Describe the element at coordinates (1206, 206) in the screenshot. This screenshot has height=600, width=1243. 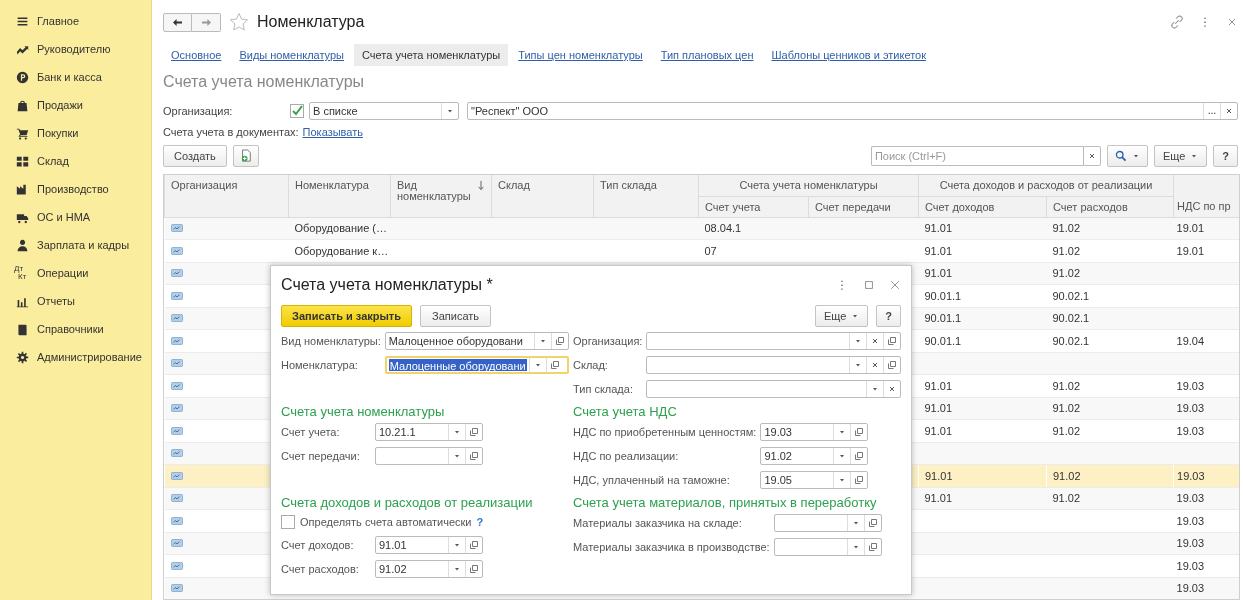
I see `column-header: НДС по пр` at that location.